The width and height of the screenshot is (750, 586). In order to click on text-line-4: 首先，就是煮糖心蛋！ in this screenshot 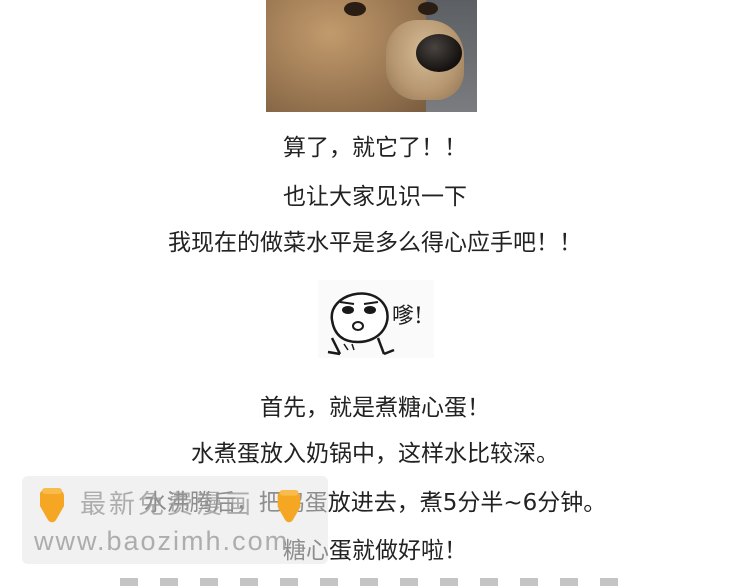, I will do `click(375, 408)`.